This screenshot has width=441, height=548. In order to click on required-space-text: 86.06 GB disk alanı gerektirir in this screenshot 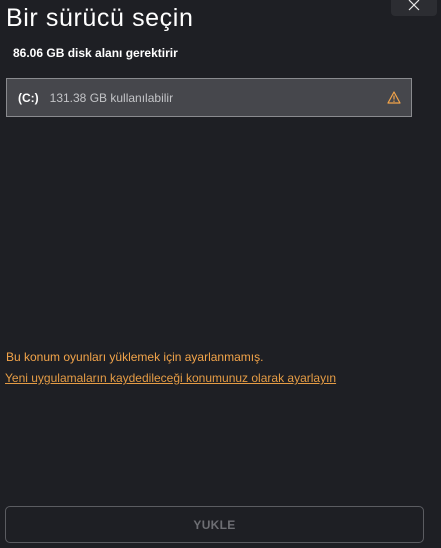, I will do `click(95, 53)`.